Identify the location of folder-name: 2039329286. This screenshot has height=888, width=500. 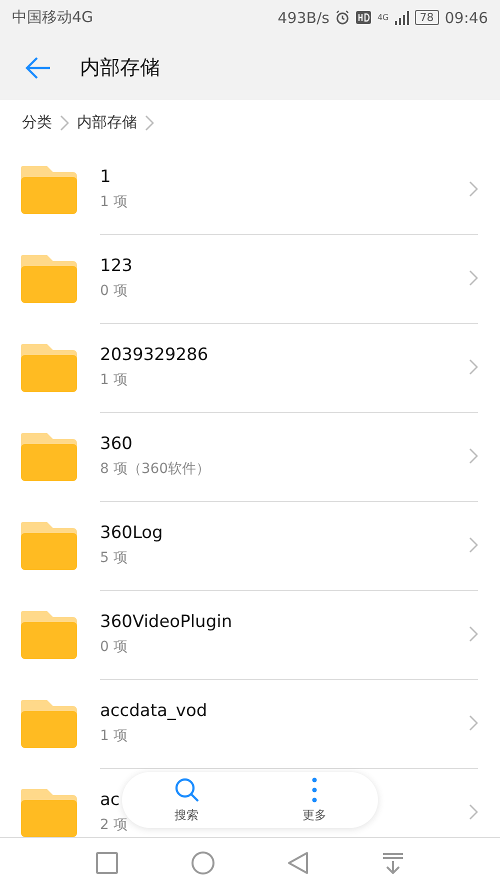
(154, 355).